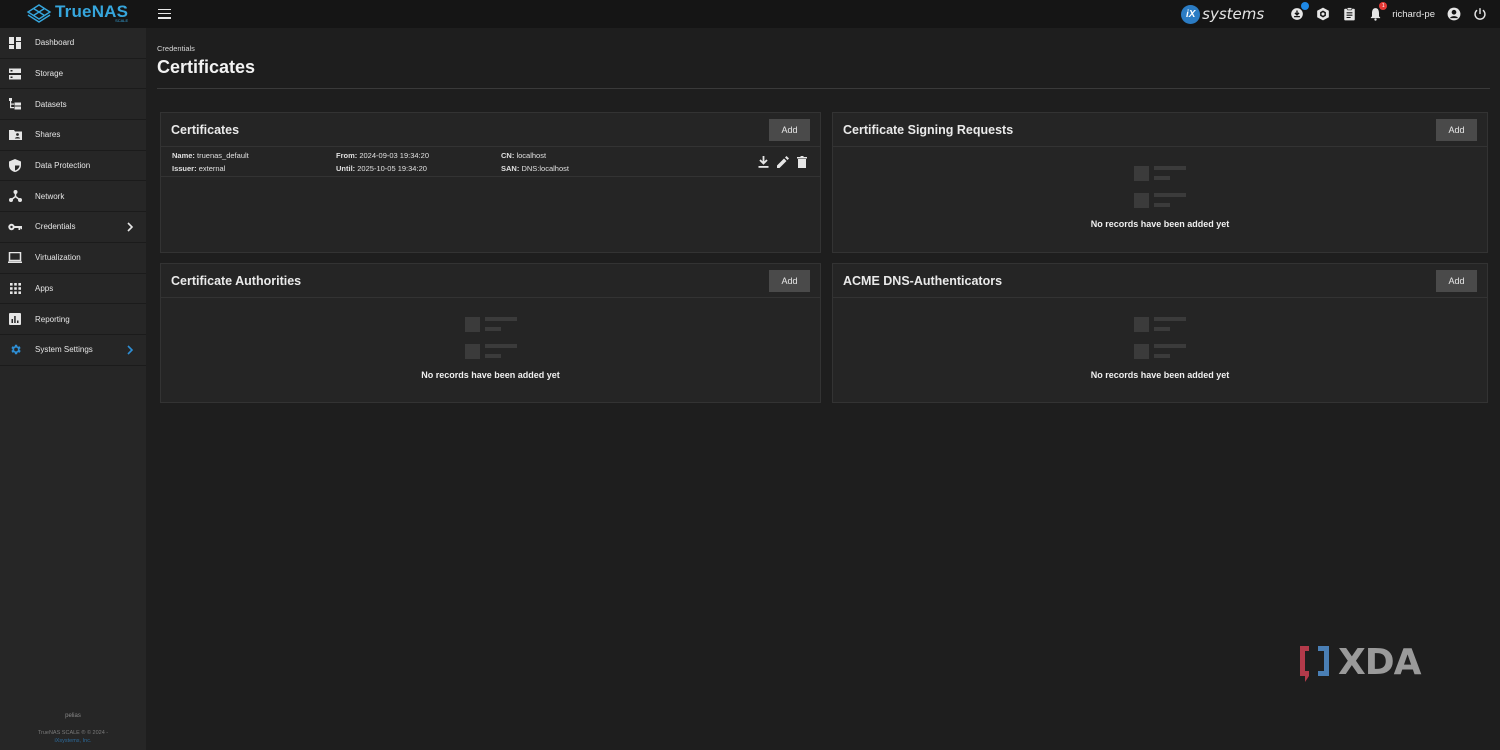 The image size is (1500, 750). What do you see at coordinates (1456, 129) in the screenshot?
I see `add-csr-button: Add` at bounding box center [1456, 129].